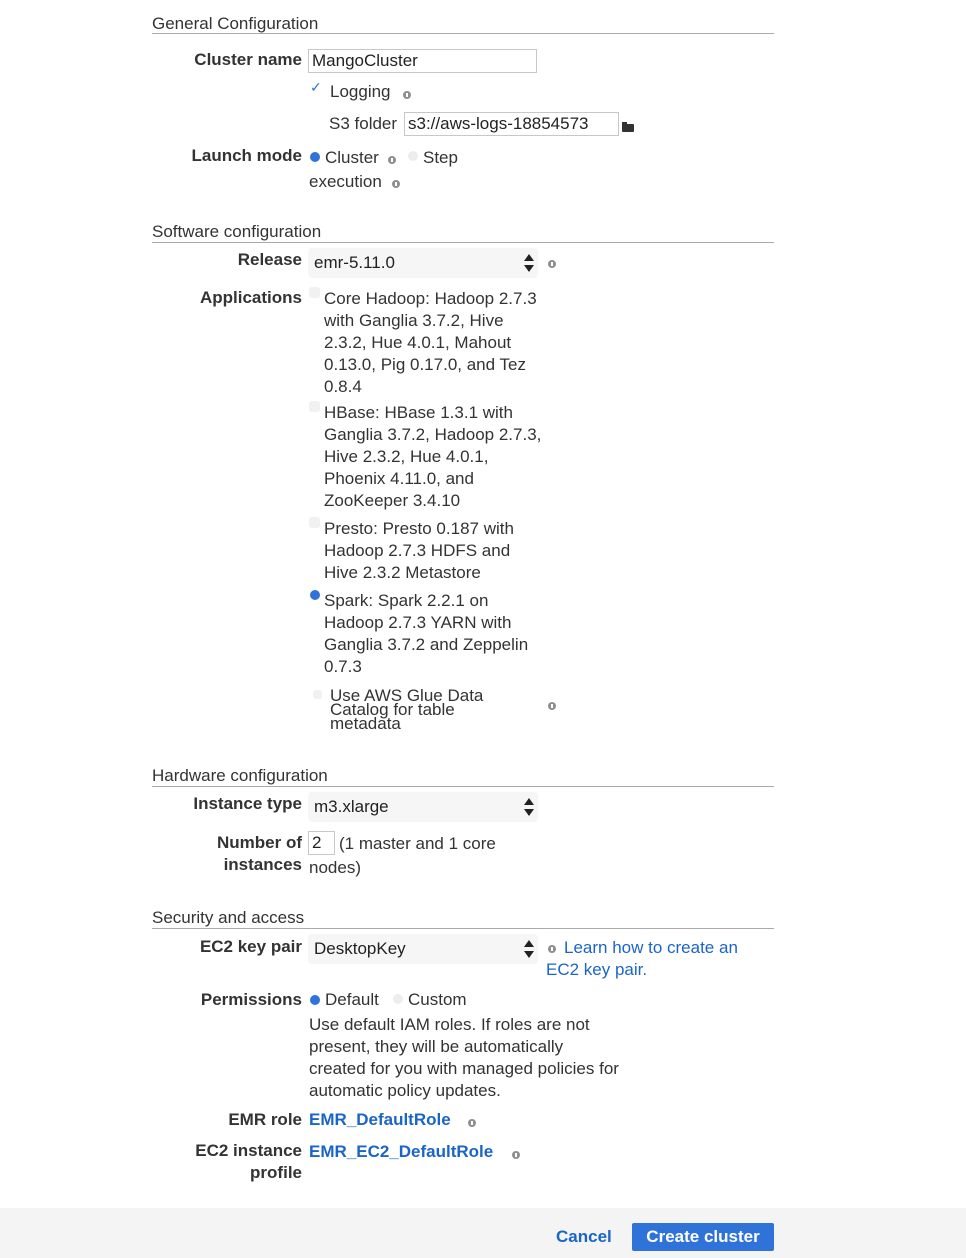 This screenshot has height=1258, width=966. What do you see at coordinates (314, 292) in the screenshot?
I see `app-core-hadoop-radio` at bounding box center [314, 292].